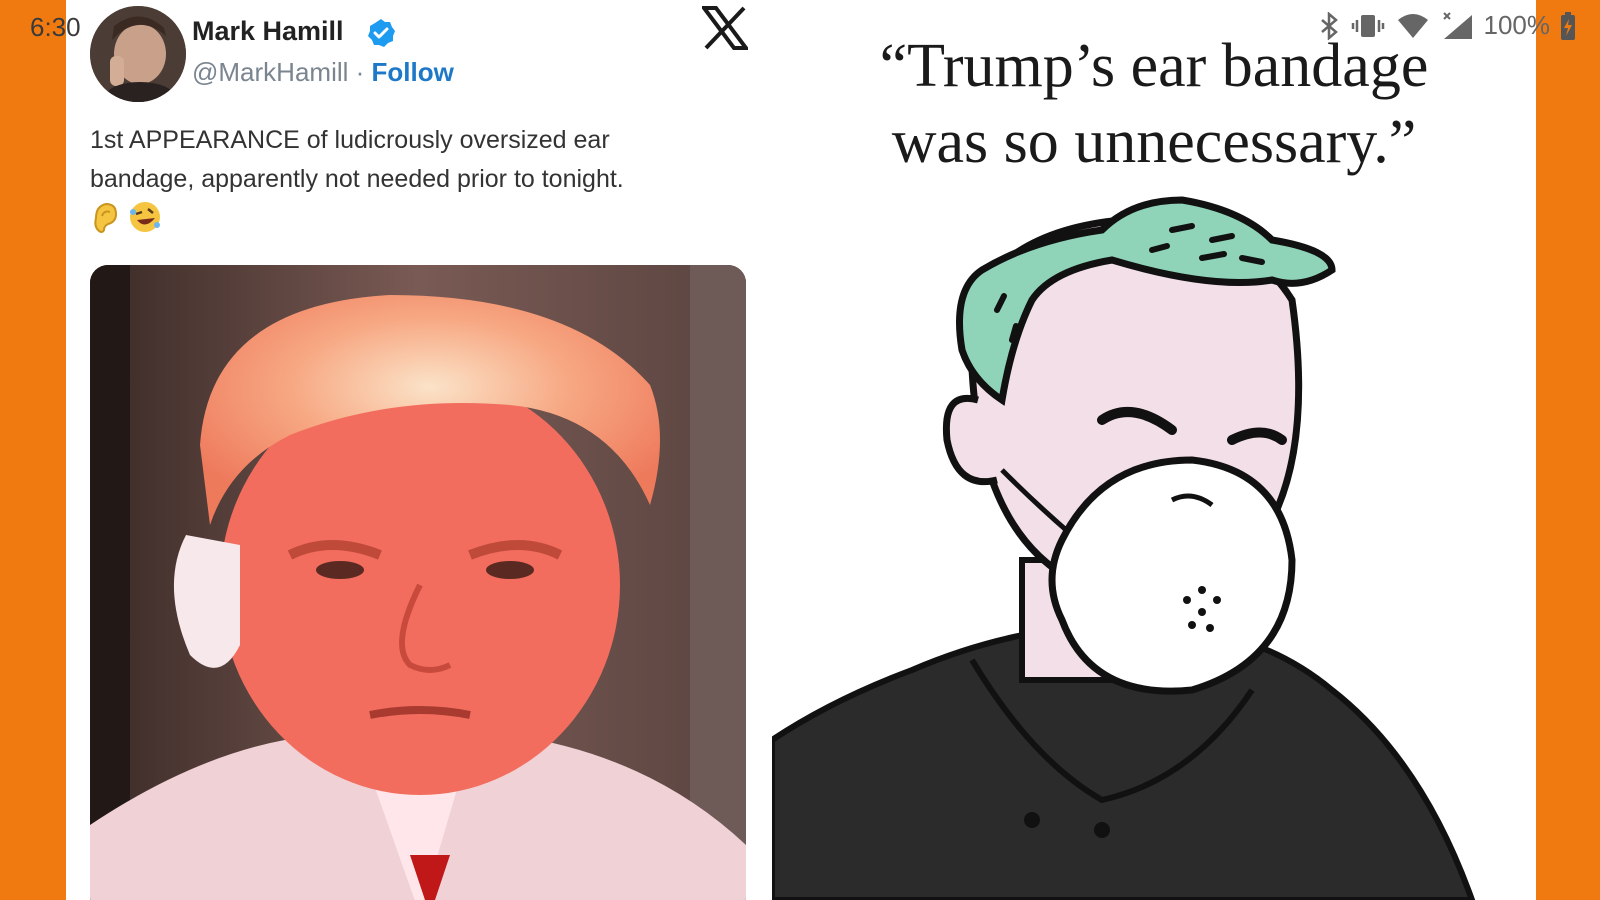 The image size is (1600, 900). Describe the element at coordinates (126, 217) in the screenshot. I see `emoji-row` at that location.